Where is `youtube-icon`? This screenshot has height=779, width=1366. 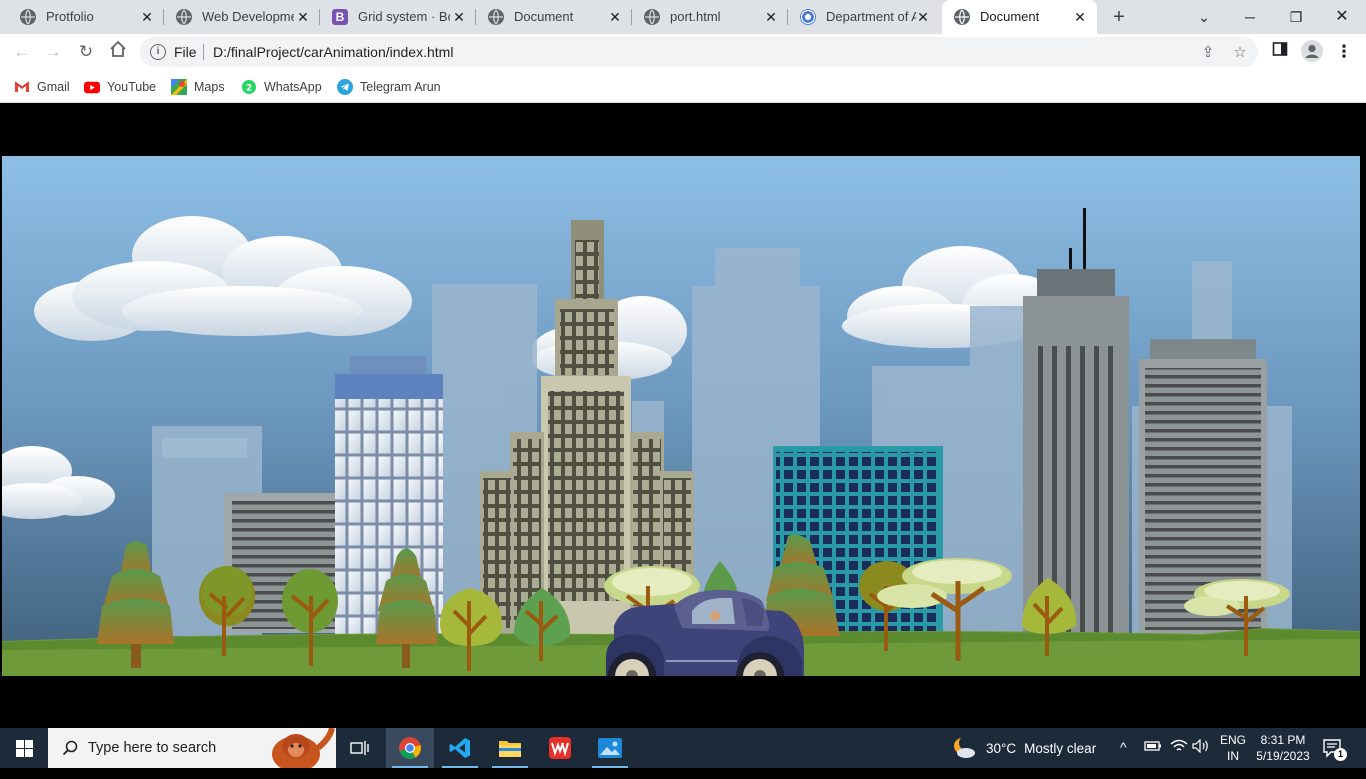 youtube-icon is located at coordinates (92, 87).